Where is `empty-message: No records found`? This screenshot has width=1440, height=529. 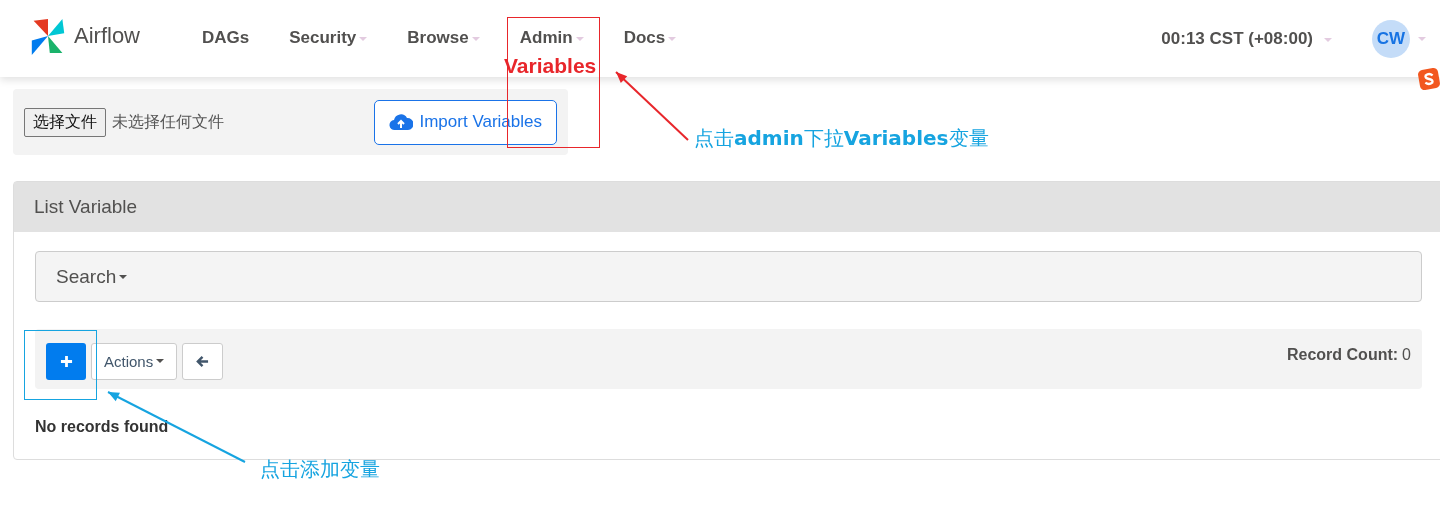 empty-message: No records found is located at coordinates (102, 427).